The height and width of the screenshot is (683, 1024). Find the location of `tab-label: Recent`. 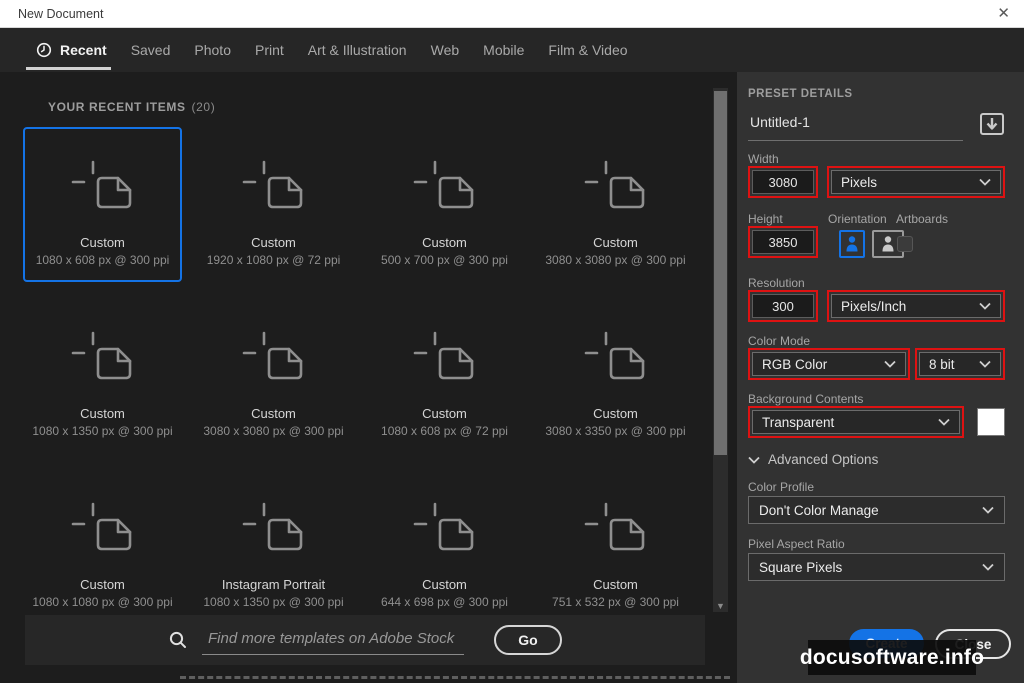

tab-label: Recent is located at coordinates (83, 50).